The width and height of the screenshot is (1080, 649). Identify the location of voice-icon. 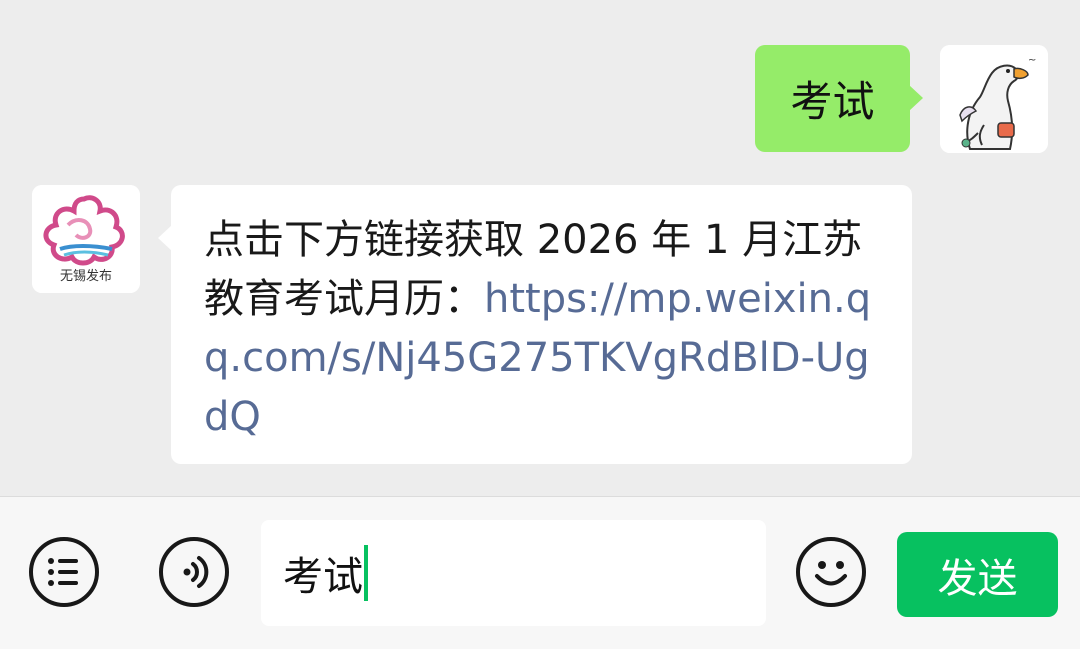
(196, 572).